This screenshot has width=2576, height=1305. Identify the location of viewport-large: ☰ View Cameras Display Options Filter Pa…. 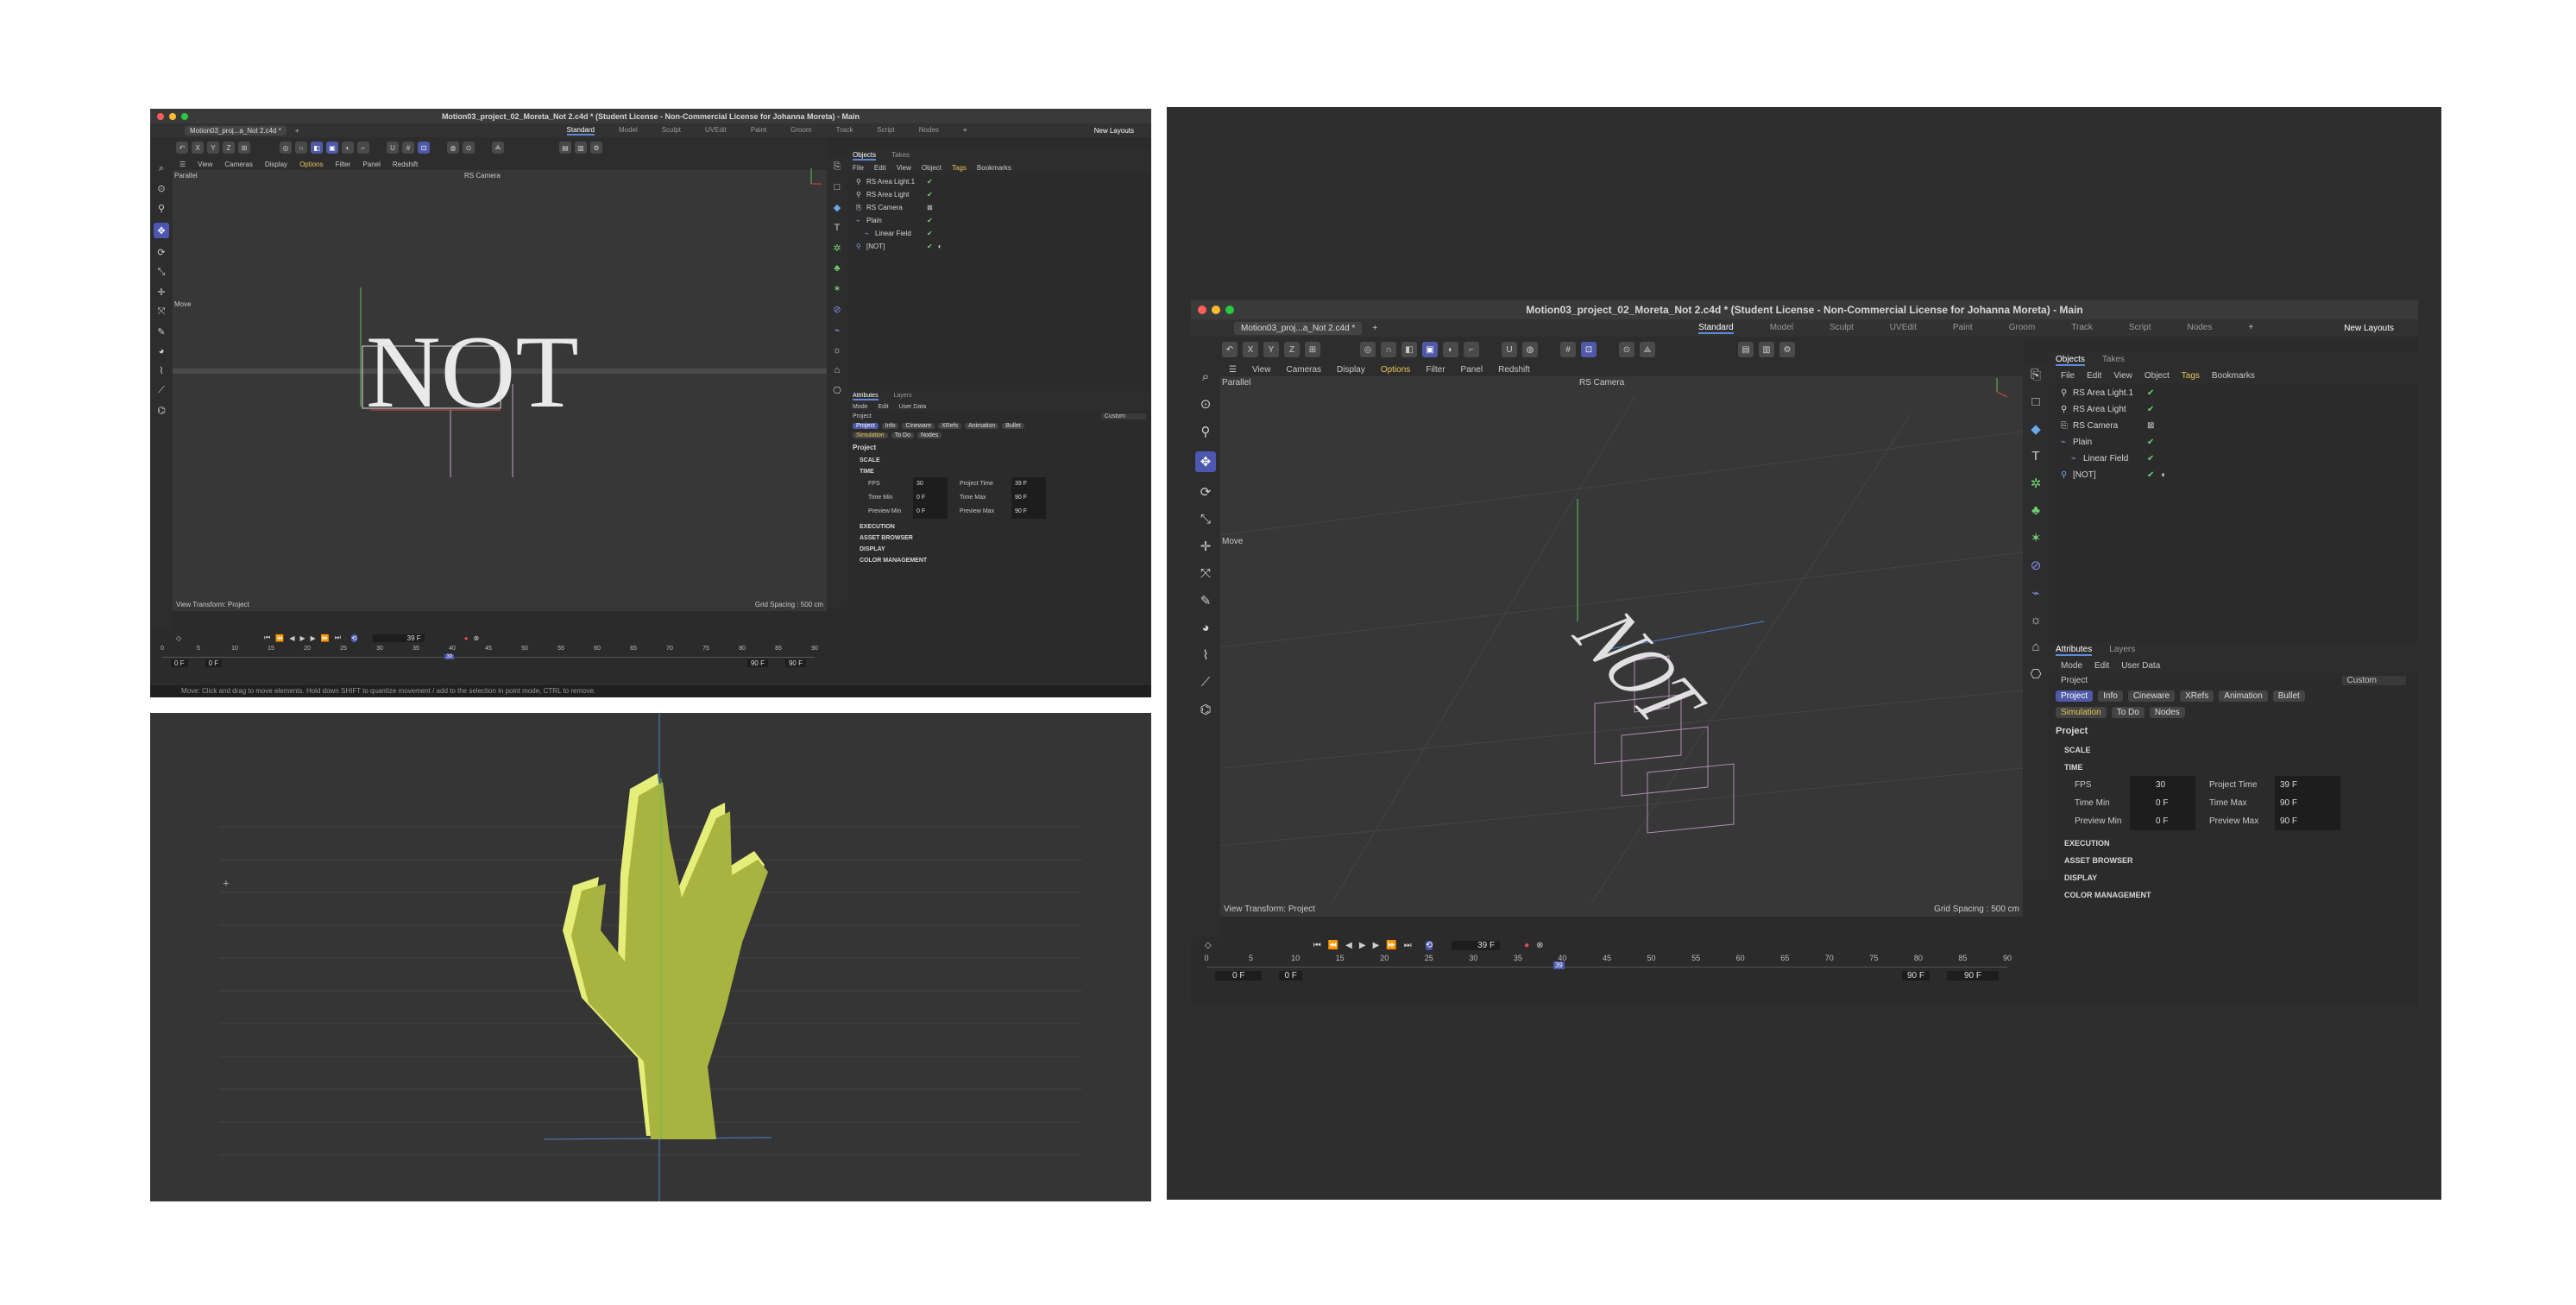
(1621, 640).